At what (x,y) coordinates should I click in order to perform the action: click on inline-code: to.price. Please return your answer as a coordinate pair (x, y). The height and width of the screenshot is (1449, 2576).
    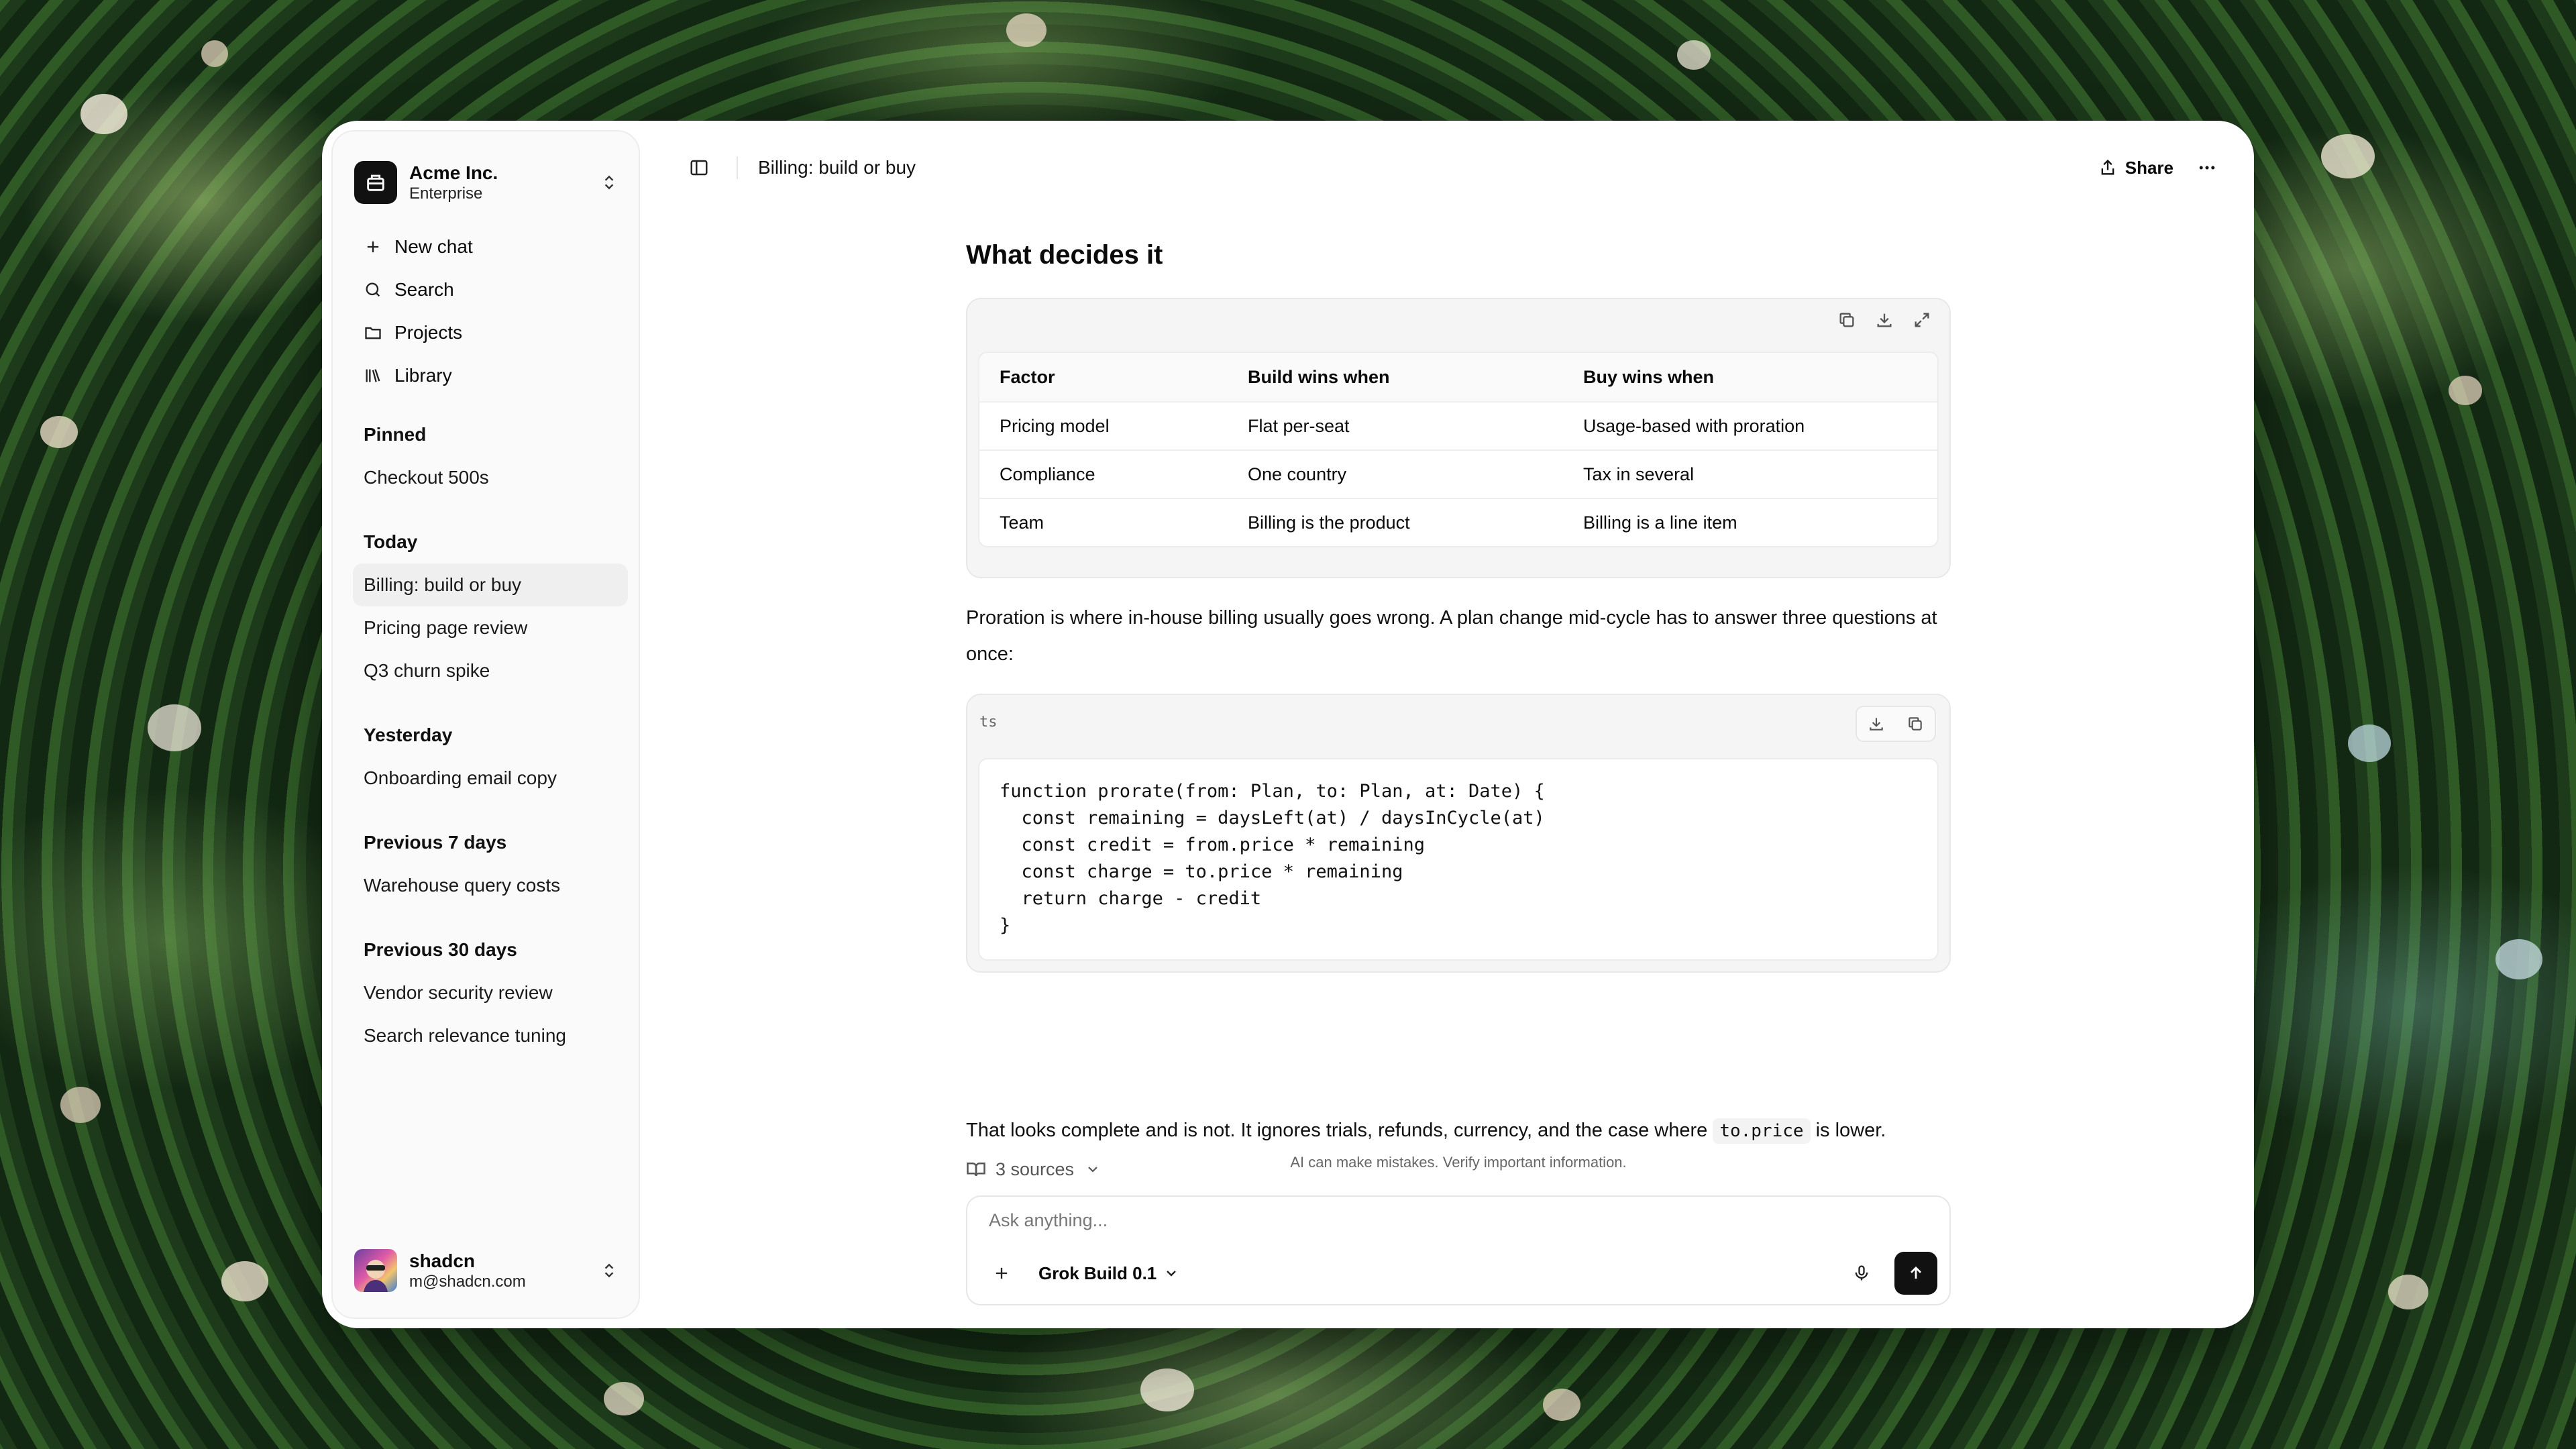
    Looking at the image, I should click on (1762, 1131).